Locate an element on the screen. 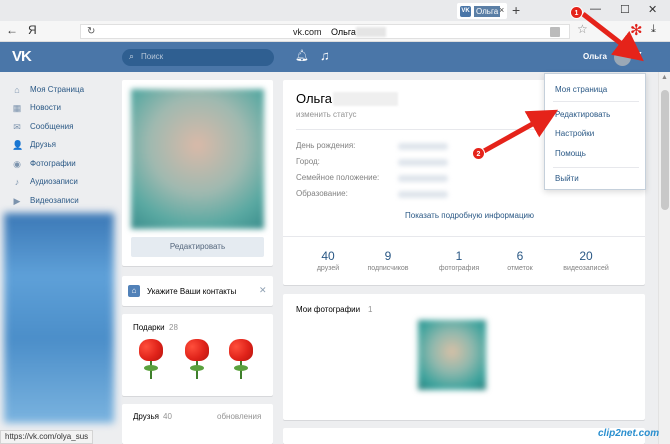 The image size is (670, 444). menu-item-help: Помощь is located at coordinates (570, 153).